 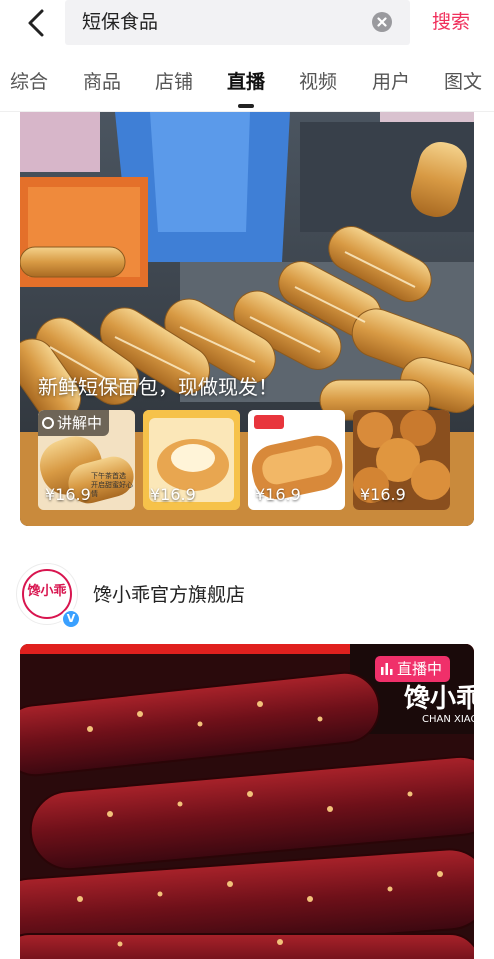 I want to click on explaining-badge: 讲解中, so click(x=74, y=423).